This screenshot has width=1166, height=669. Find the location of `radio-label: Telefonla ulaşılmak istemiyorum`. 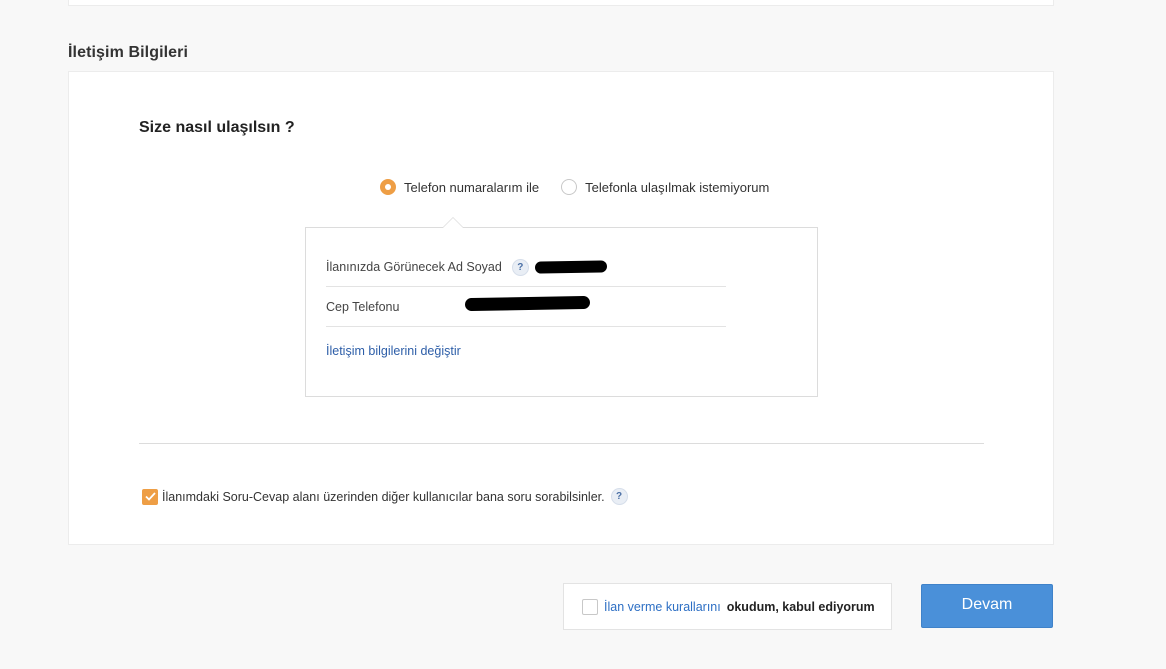

radio-label: Telefonla ulaşılmak istemiyorum is located at coordinates (677, 187).